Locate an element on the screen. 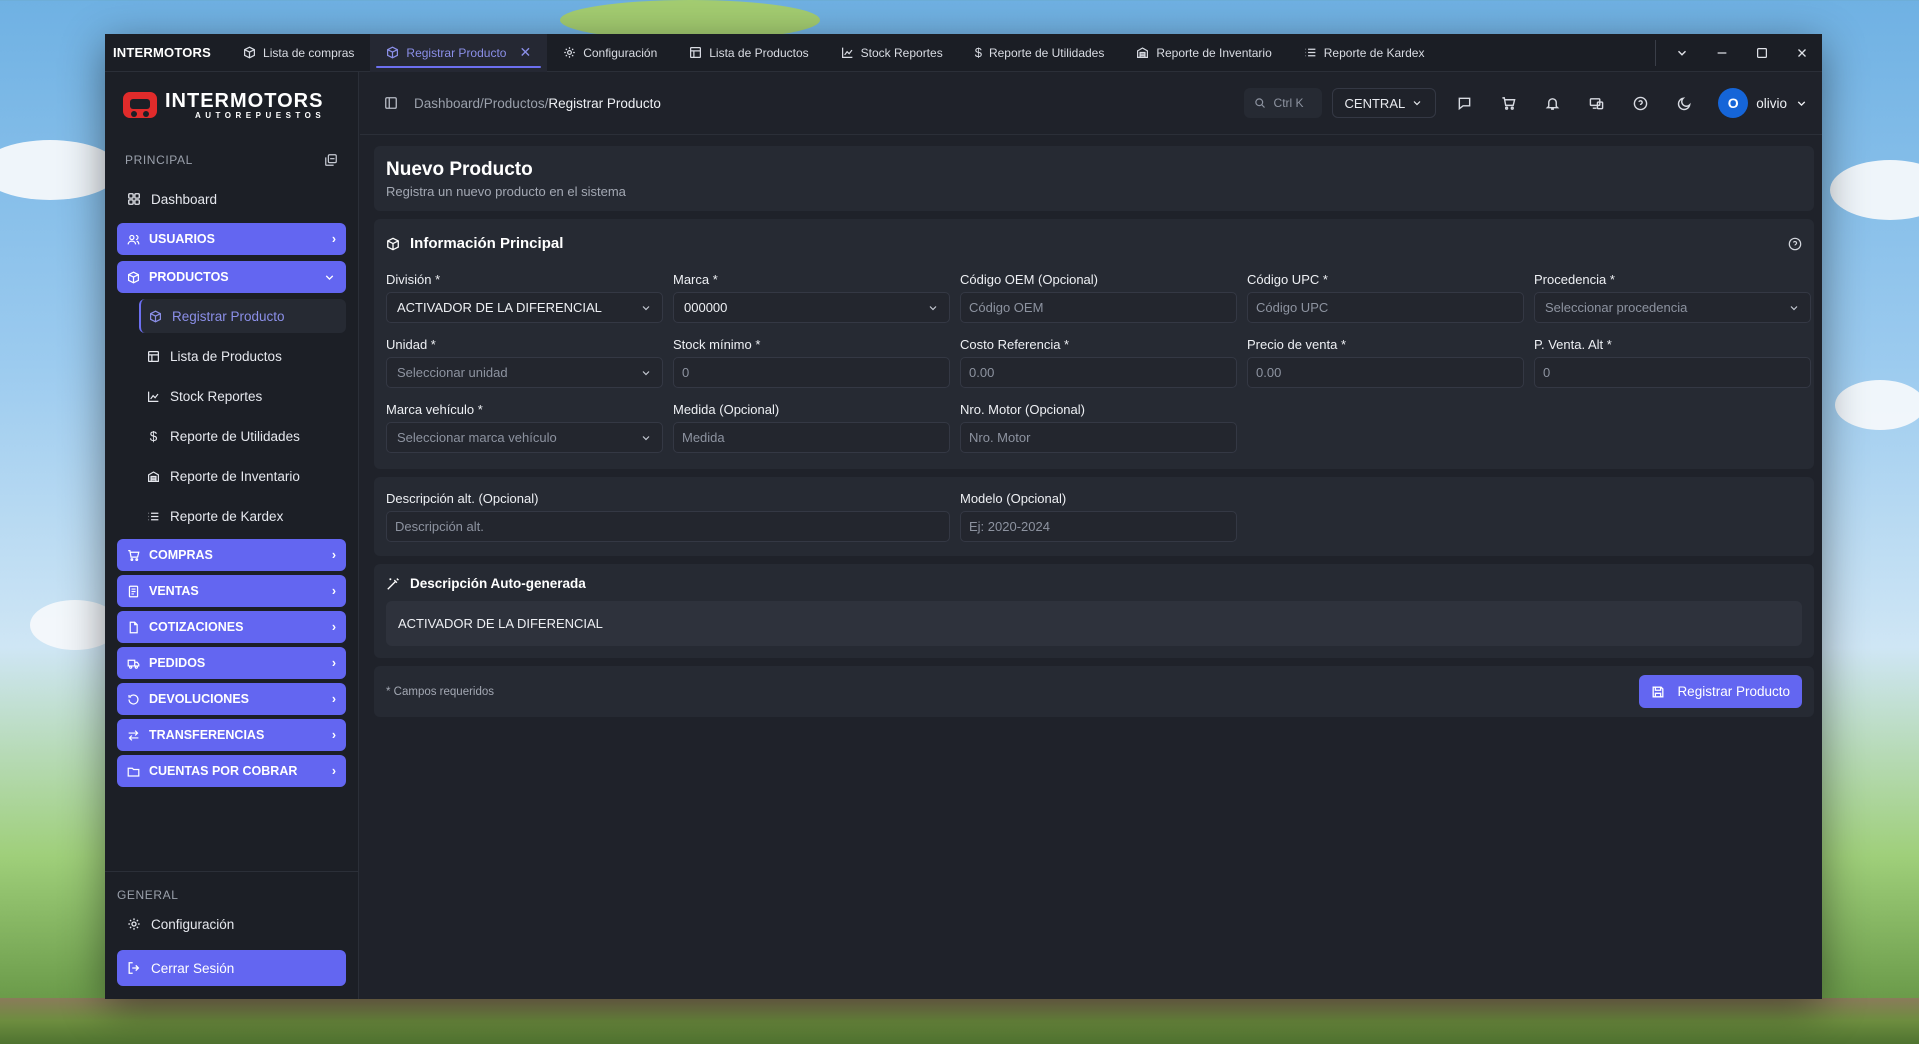  app-name: INTERMOTORS is located at coordinates (162, 52).